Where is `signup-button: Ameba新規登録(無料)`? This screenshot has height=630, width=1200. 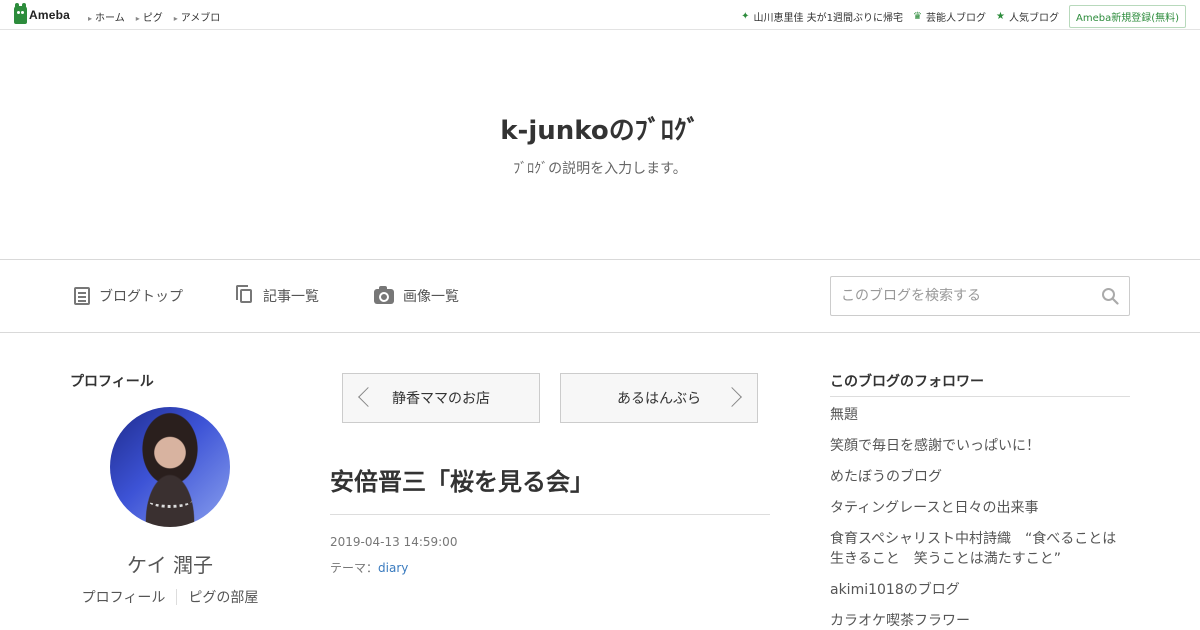 signup-button: Ameba新規登録(無料) is located at coordinates (1127, 16).